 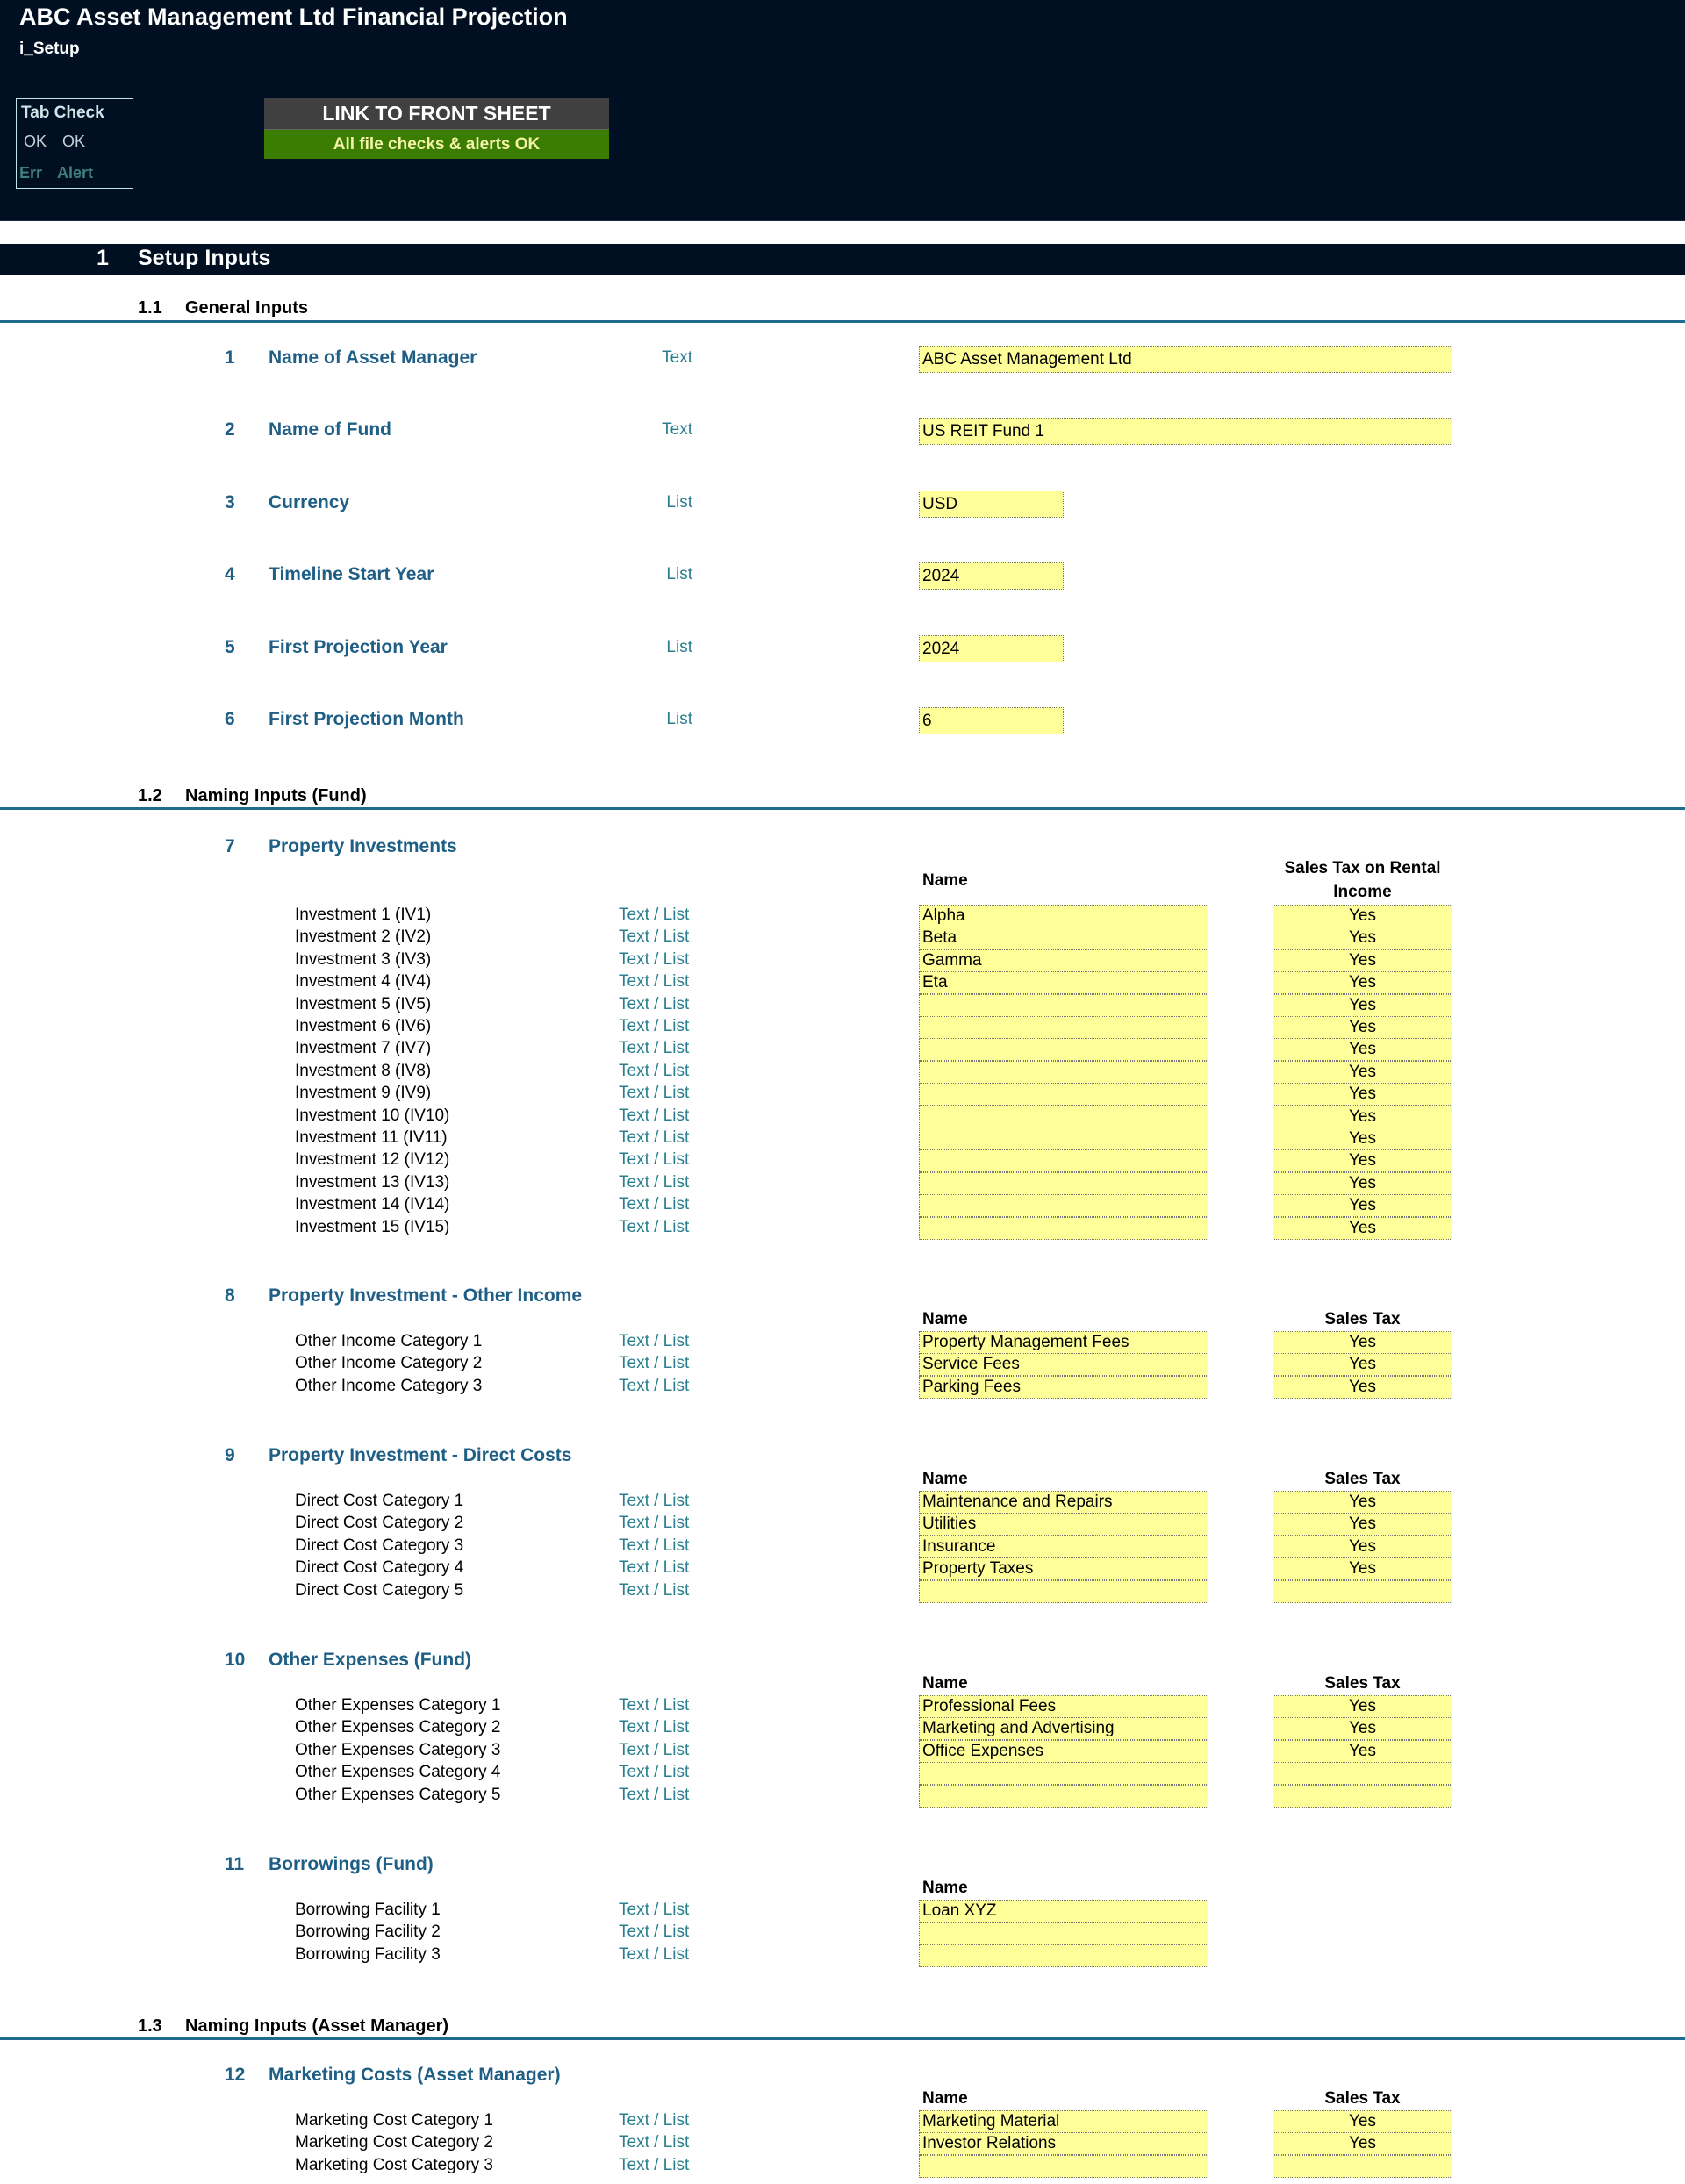 What do you see at coordinates (1063, 1342) in the screenshot?
I see `name-input: Property Management Fees` at bounding box center [1063, 1342].